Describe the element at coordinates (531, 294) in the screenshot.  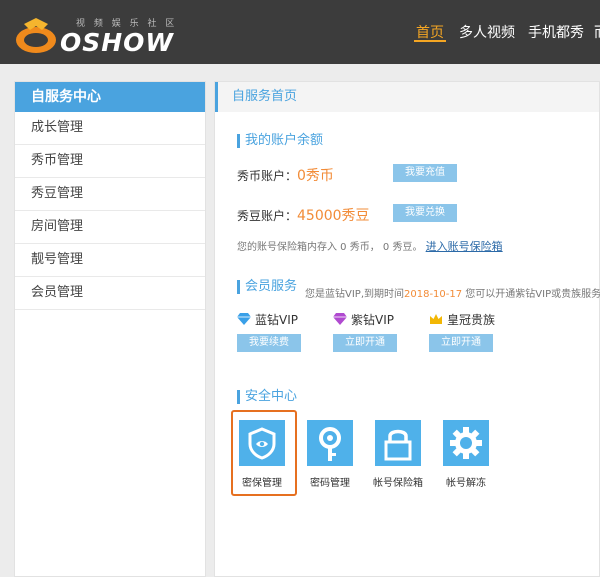
I see `vip-status-suffix: 您可以开通紫钻VIP或贵族服务` at that location.